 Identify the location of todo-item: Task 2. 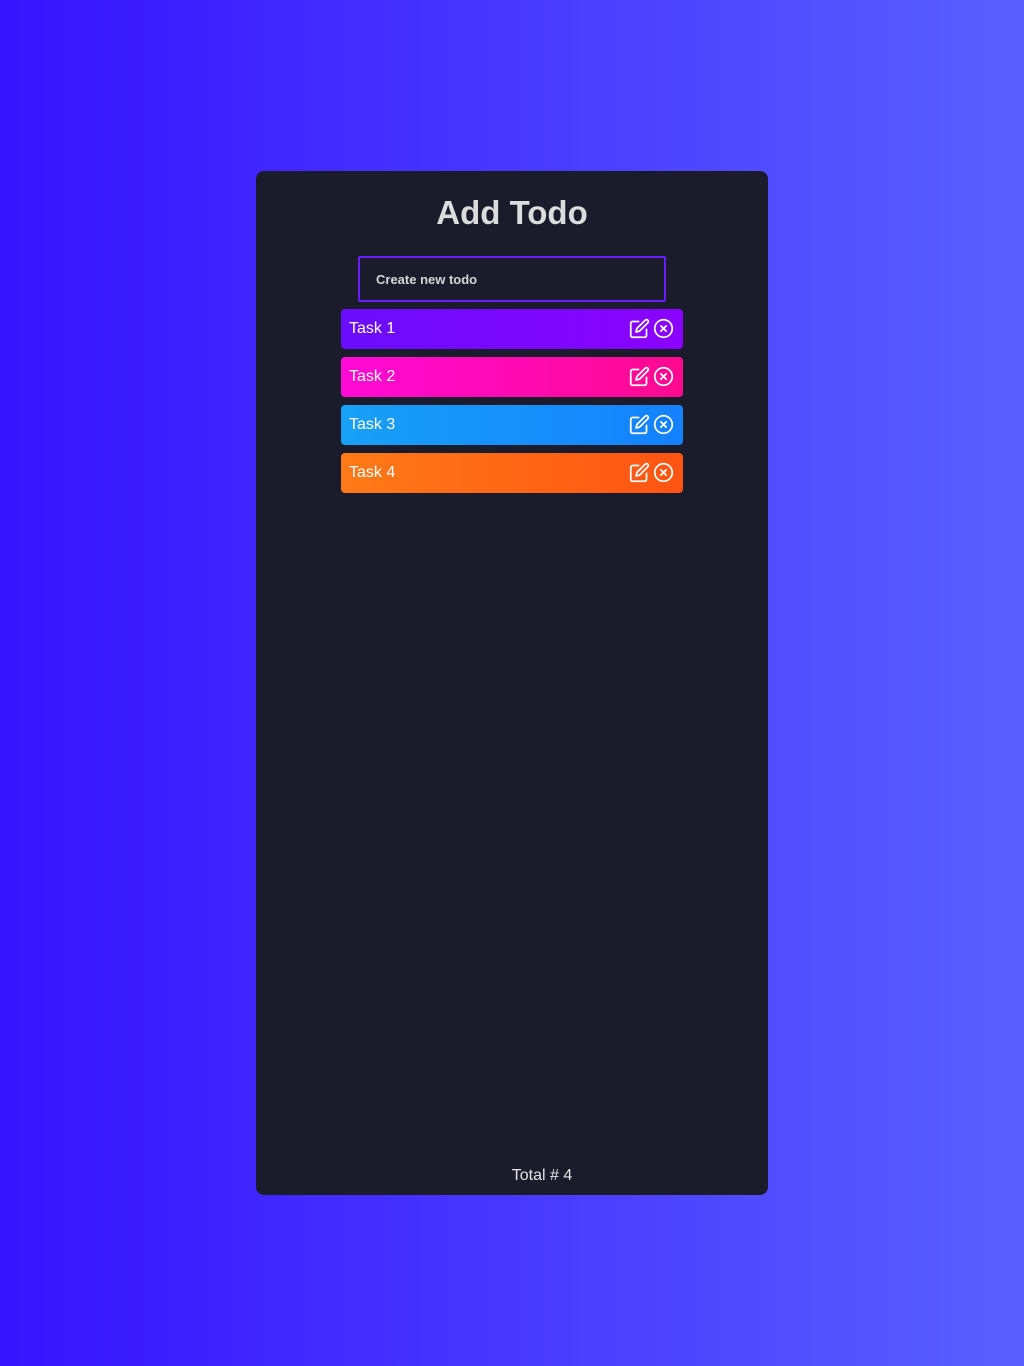
(512, 377).